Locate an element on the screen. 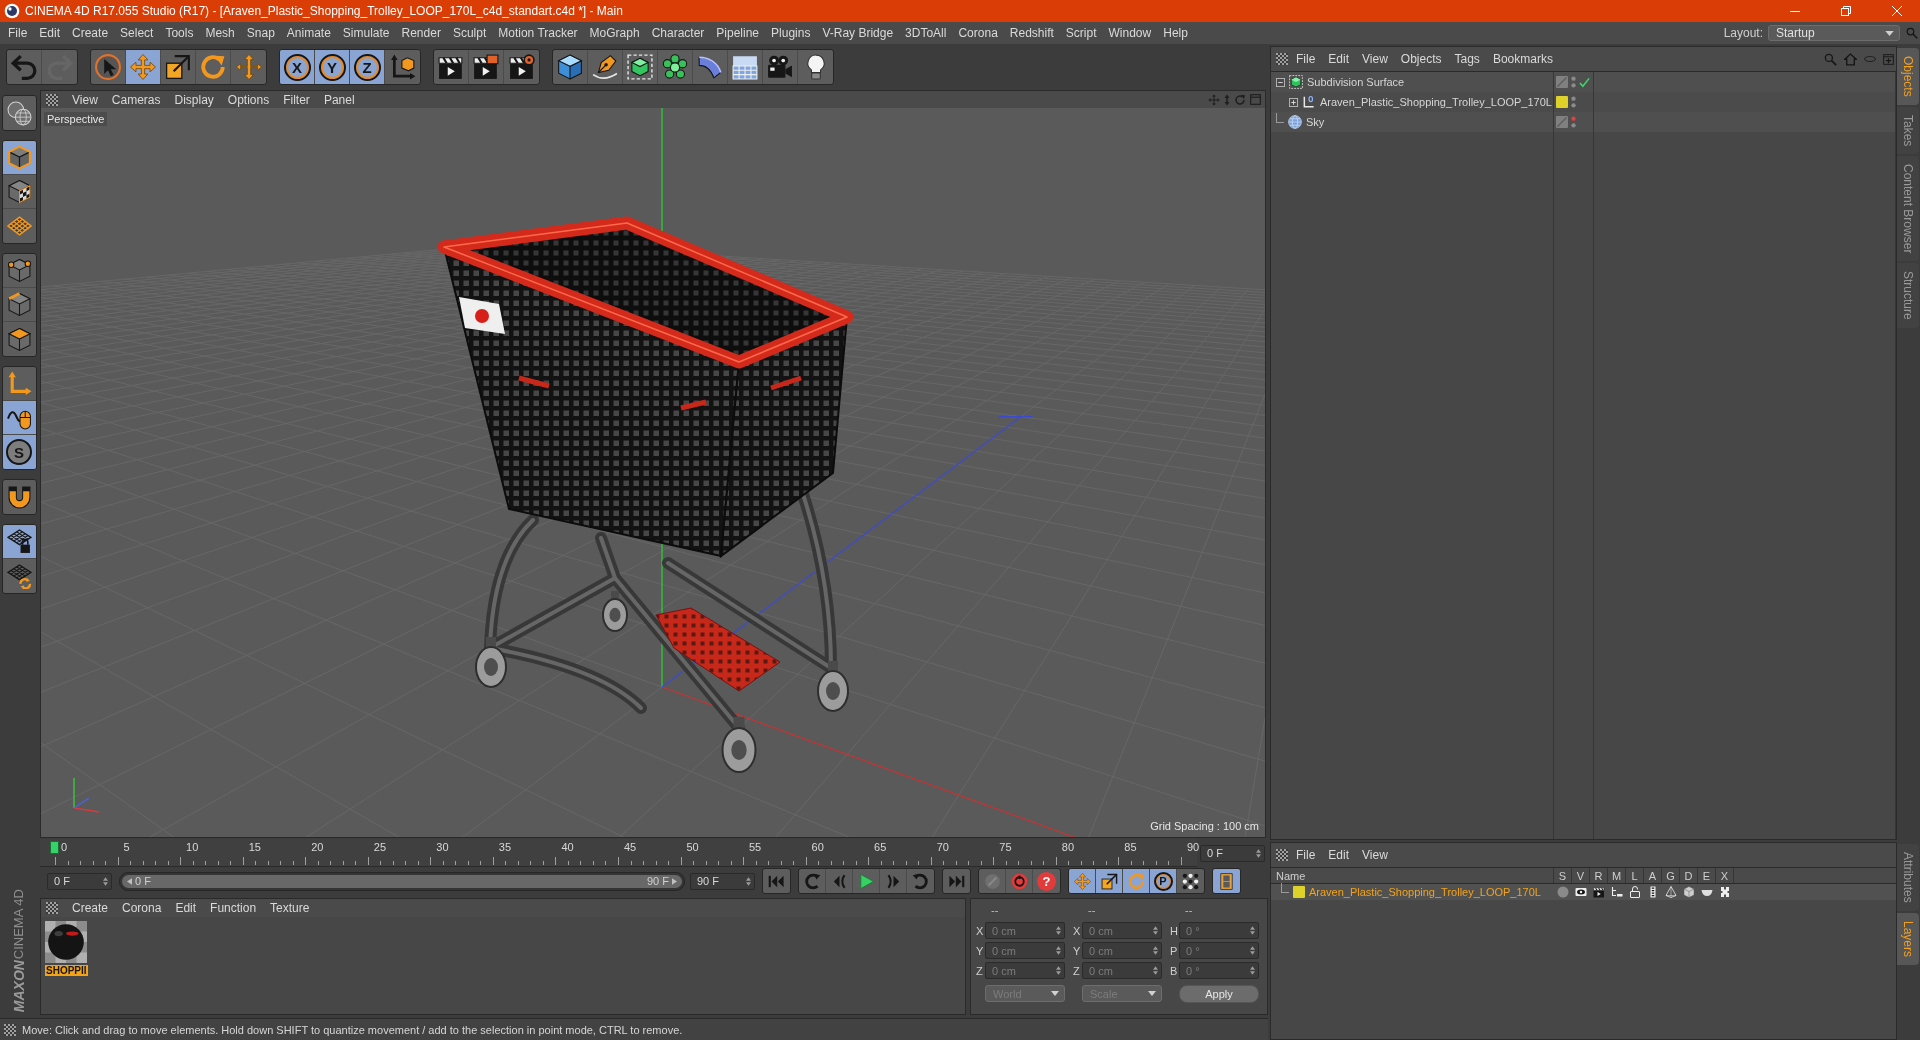  menu-item: Panel is located at coordinates (339, 99).